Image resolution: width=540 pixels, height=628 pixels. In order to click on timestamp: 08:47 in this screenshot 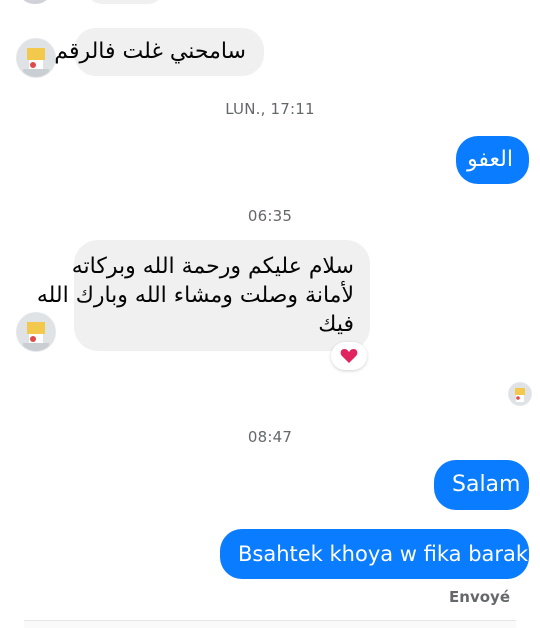, I will do `click(270, 437)`.